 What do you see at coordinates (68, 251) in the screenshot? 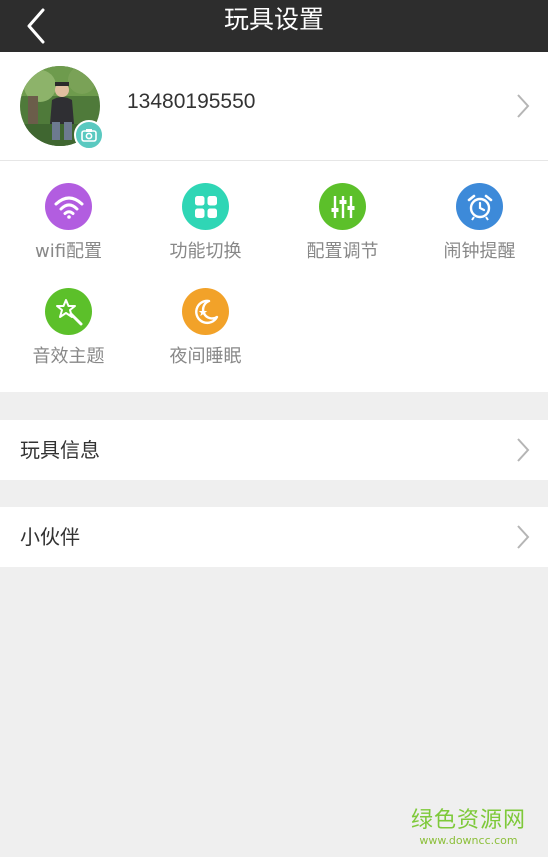
I see `wifi-config-label: wifi配置` at bounding box center [68, 251].